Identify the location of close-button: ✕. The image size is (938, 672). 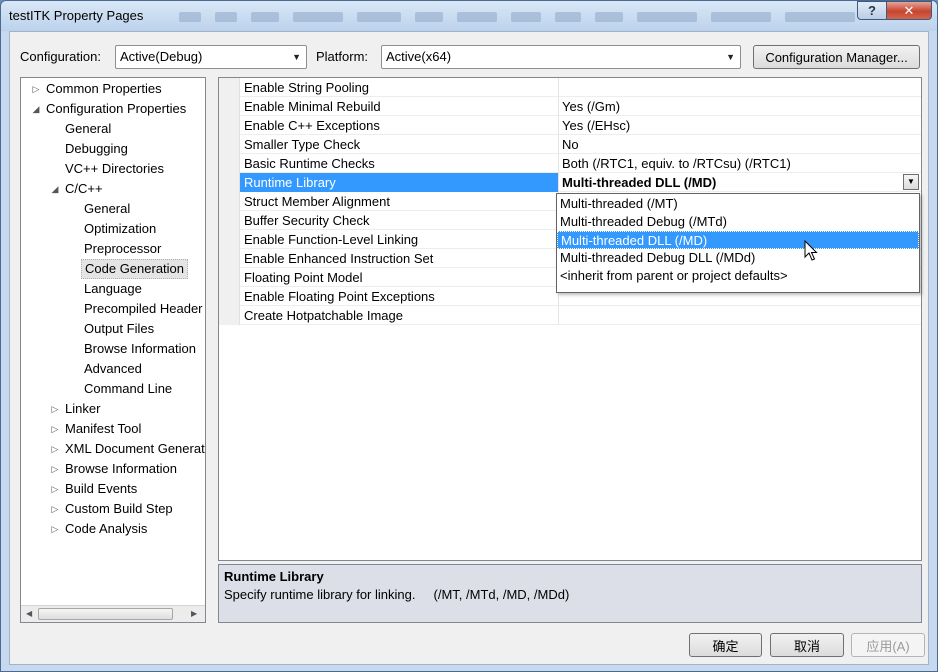
(909, 10).